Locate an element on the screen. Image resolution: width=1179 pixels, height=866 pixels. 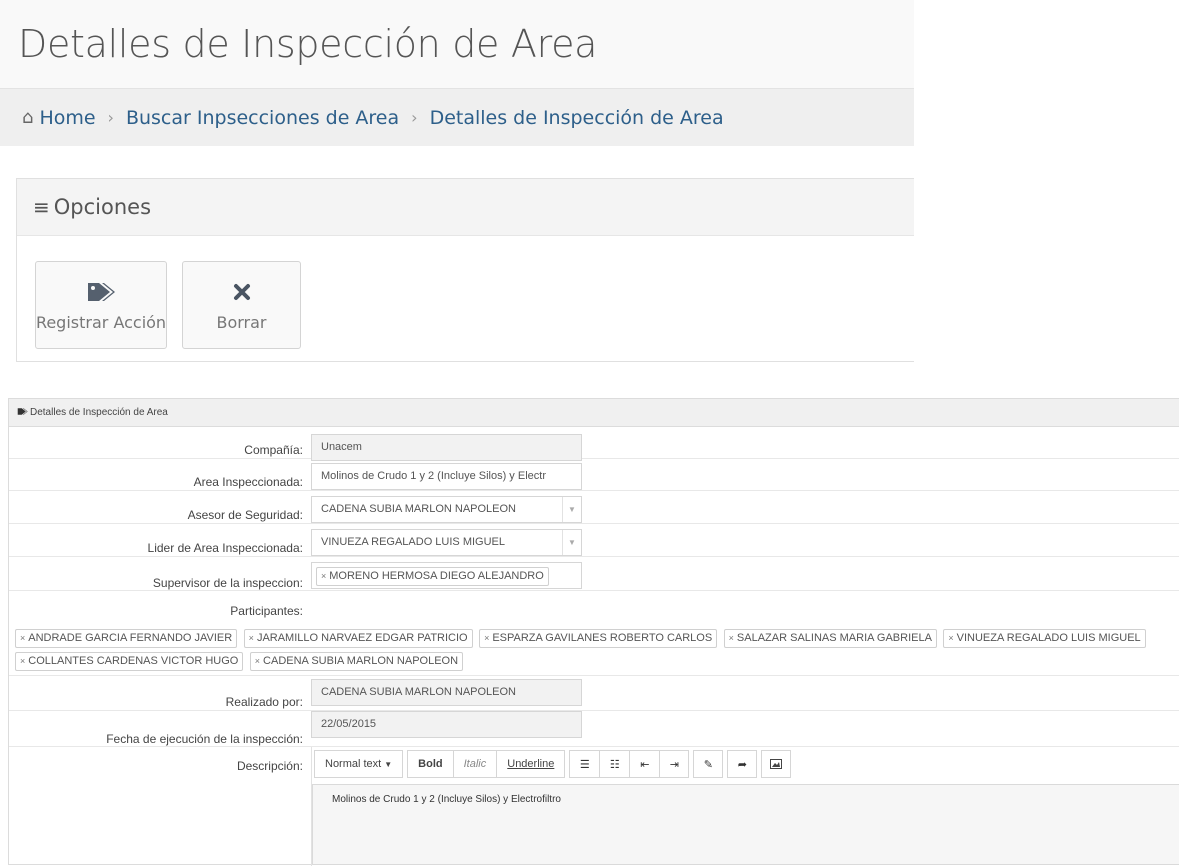
italic-button: Italic is located at coordinates (474, 764).